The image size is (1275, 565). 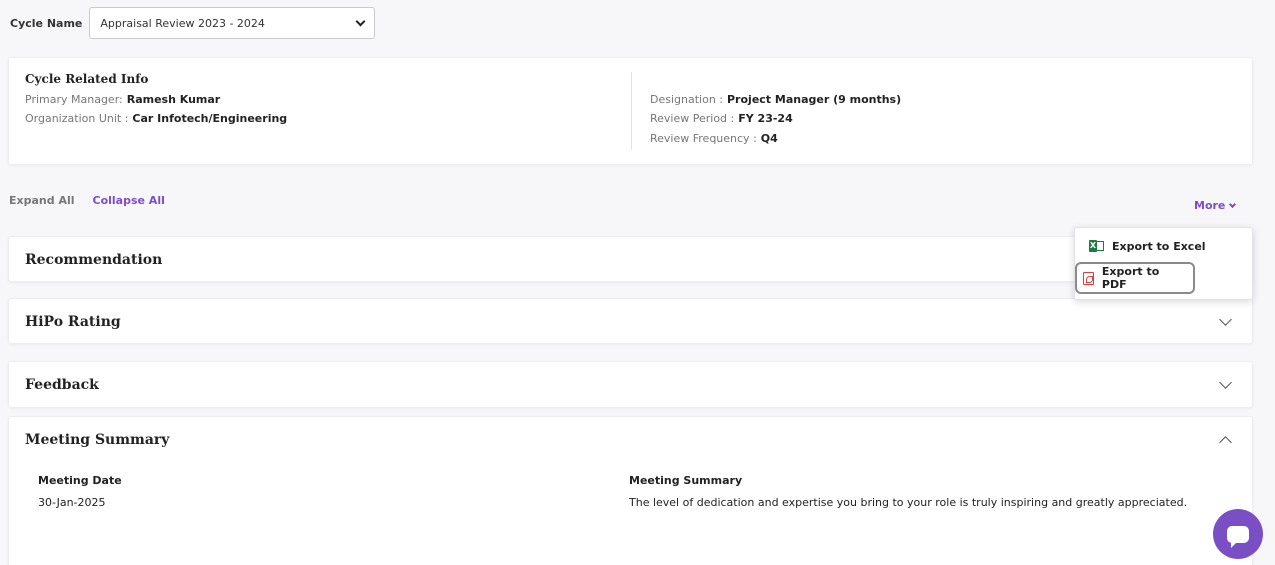 What do you see at coordinates (182, 23) in the screenshot?
I see `cycle-name-selected-value: Appraisal Review 2023 - 2024` at bounding box center [182, 23].